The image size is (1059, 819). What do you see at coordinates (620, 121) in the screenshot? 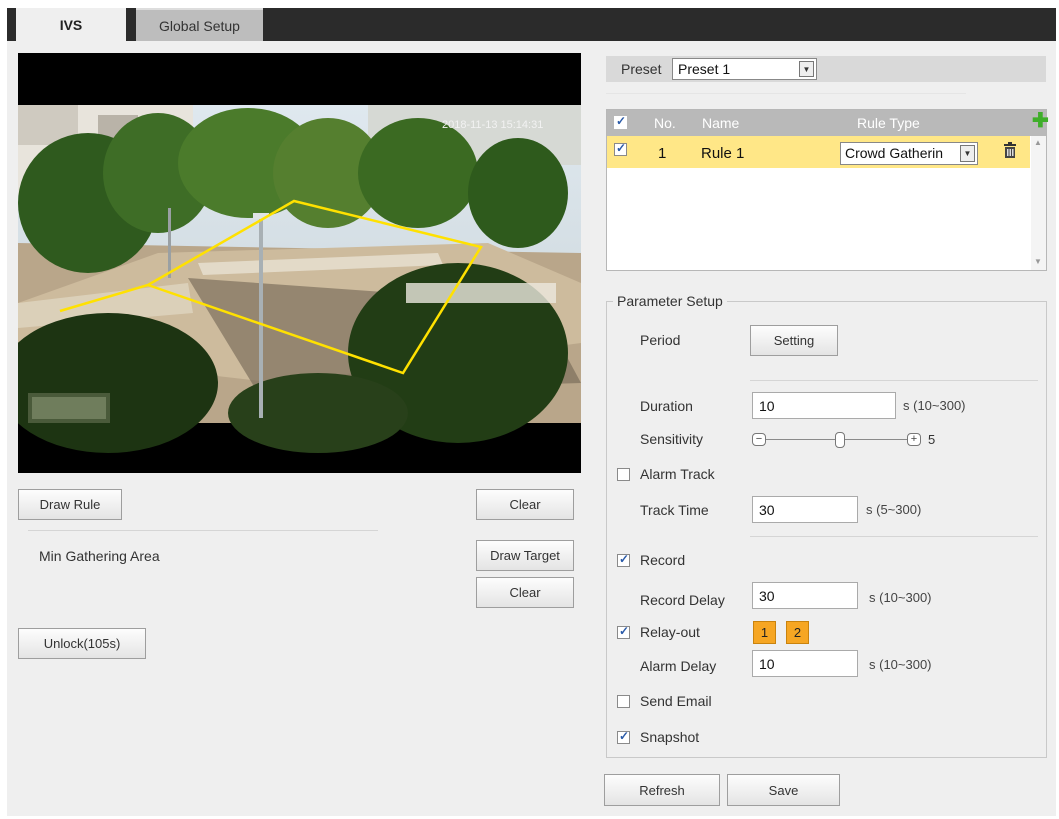
I see `select-all-checkbox` at bounding box center [620, 121].